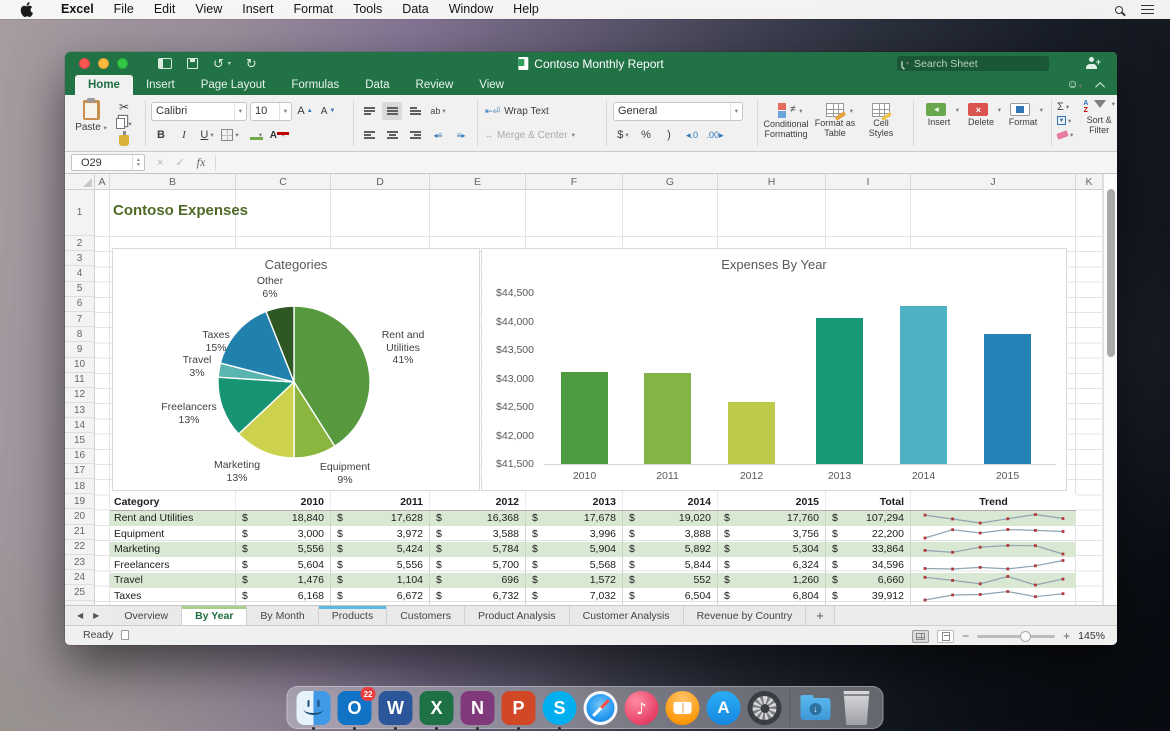 The width and height of the screenshot is (1170, 731). What do you see at coordinates (353, 615) in the screenshot?
I see `sheet-tab-products: Products` at bounding box center [353, 615].